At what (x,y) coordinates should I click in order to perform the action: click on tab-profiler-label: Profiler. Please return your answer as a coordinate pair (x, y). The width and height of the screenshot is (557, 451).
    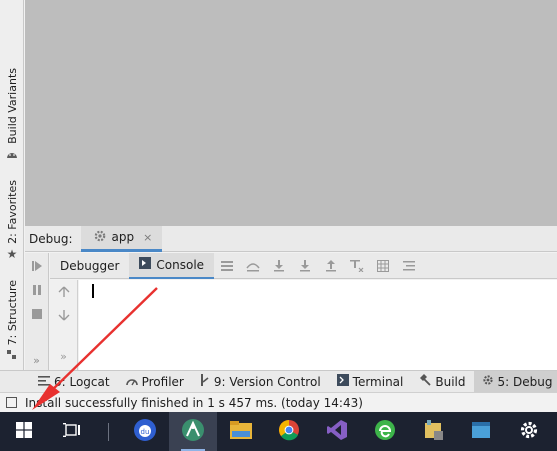
    Looking at the image, I should click on (162, 381).